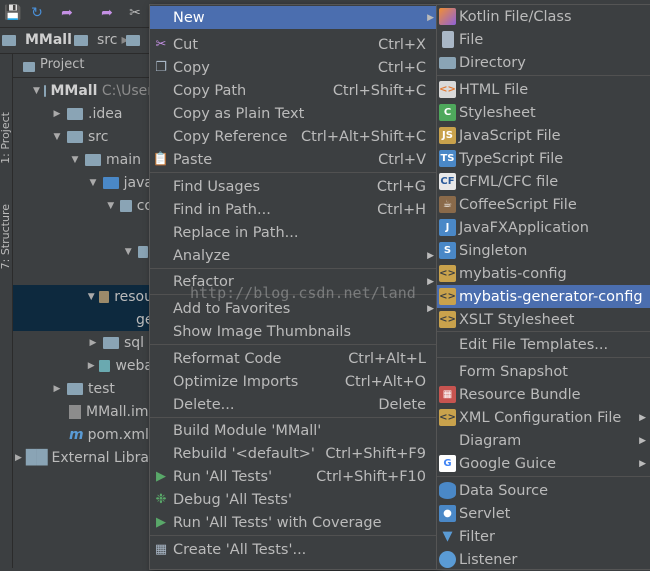  What do you see at coordinates (293, 381) in the screenshot?
I see `menu-item-optimize-imports: Optimize Imports Ctrl+Alt+O` at bounding box center [293, 381].